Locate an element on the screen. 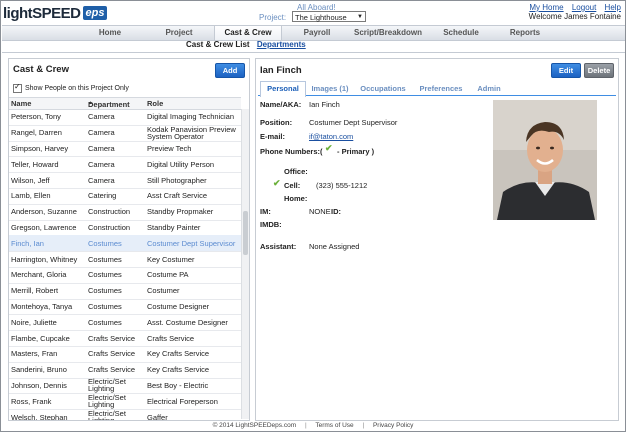  cell-name: Simpson, Harvey is located at coordinates (40, 148).